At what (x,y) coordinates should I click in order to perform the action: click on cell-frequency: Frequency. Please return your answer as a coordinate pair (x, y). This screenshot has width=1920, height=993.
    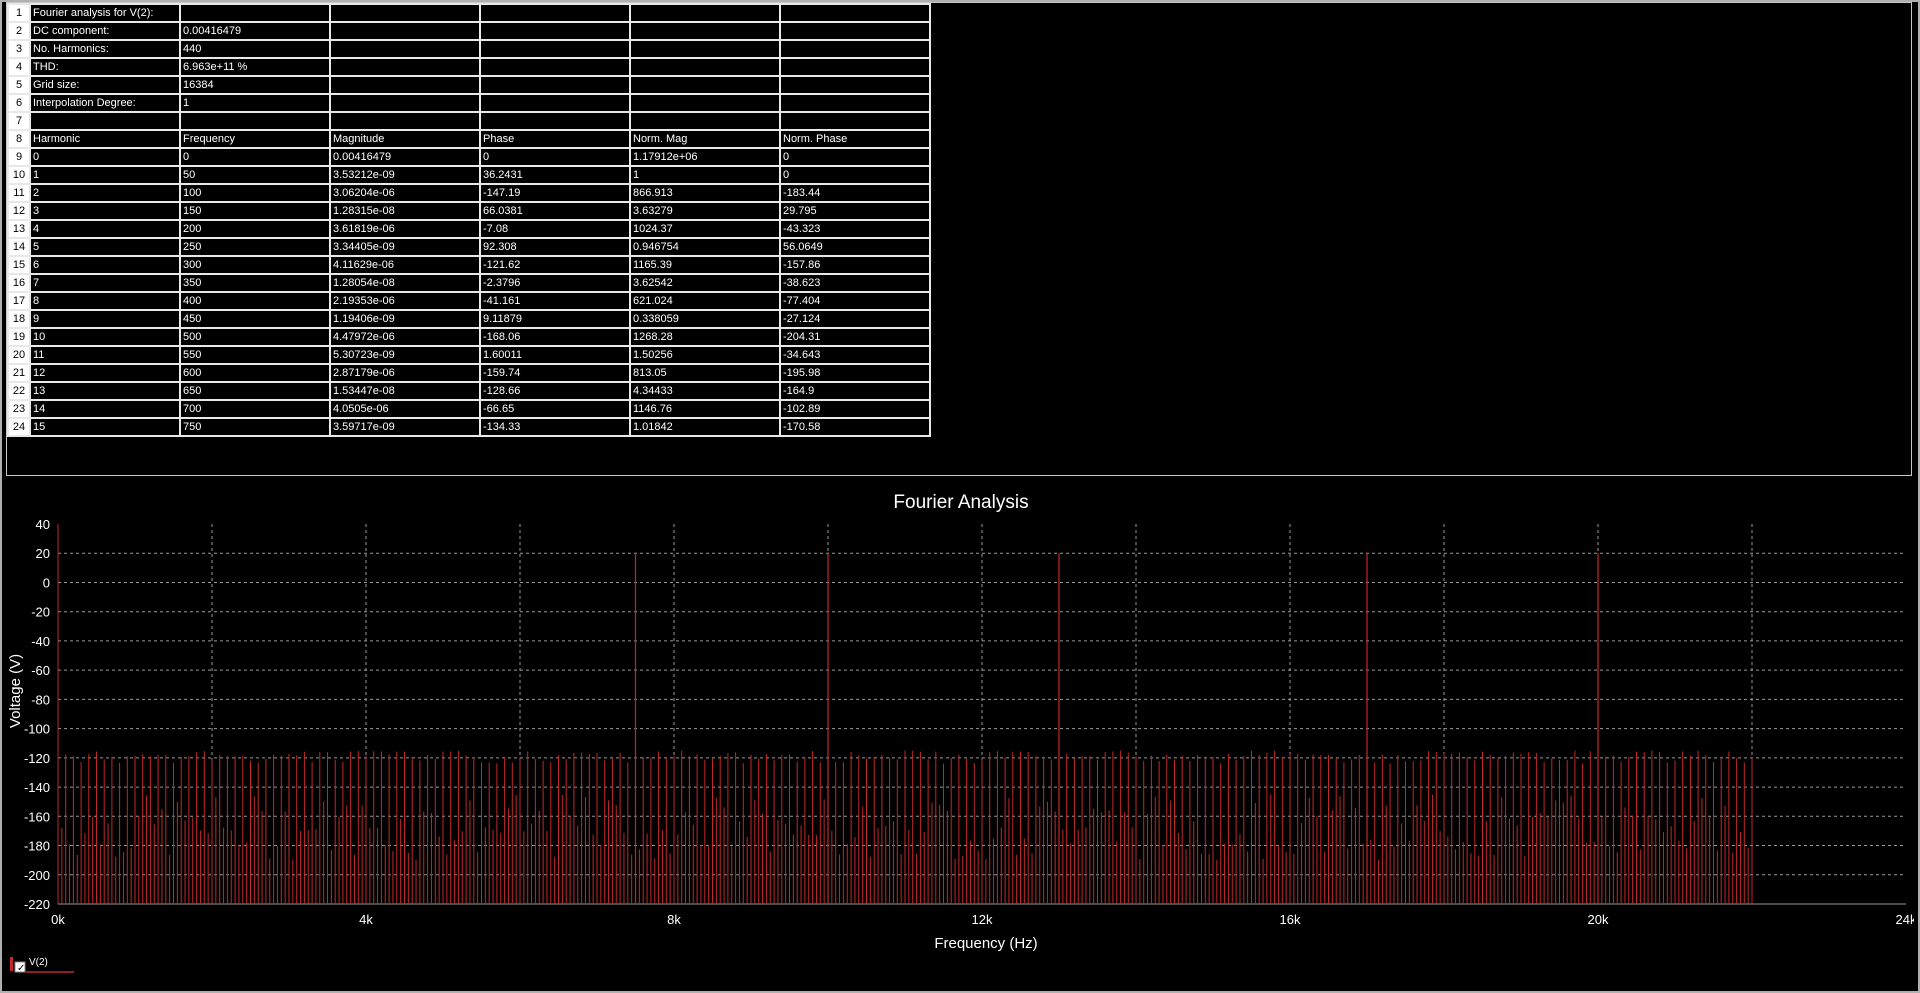
    Looking at the image, I should click on (255, 139).